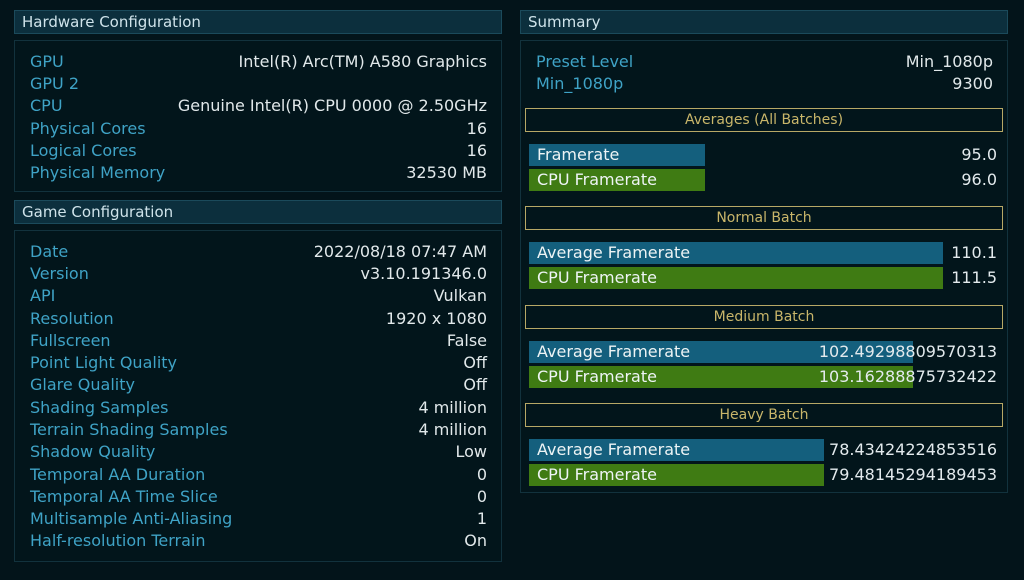 The height and width of the screenshot is (580, 1024). Describe the element at coordinates (258, 252) in the screenshot. I see `game-row: Date 2022/08/18 07:47 AM` at that location.